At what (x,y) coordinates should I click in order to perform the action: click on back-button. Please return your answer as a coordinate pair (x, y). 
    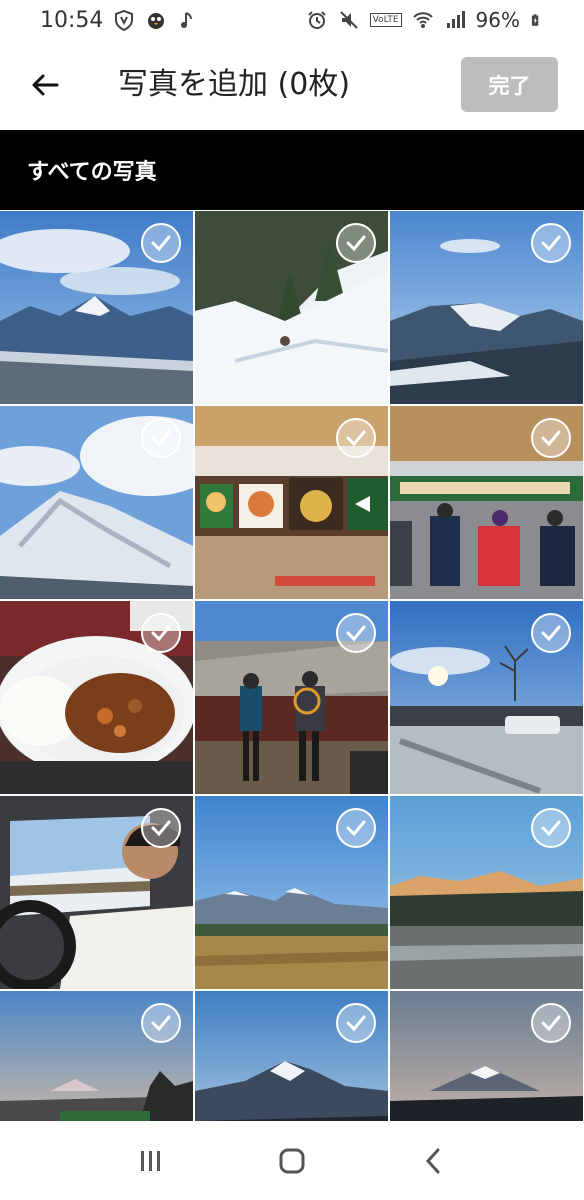
    Looking at the image, I should click on (45, 85).